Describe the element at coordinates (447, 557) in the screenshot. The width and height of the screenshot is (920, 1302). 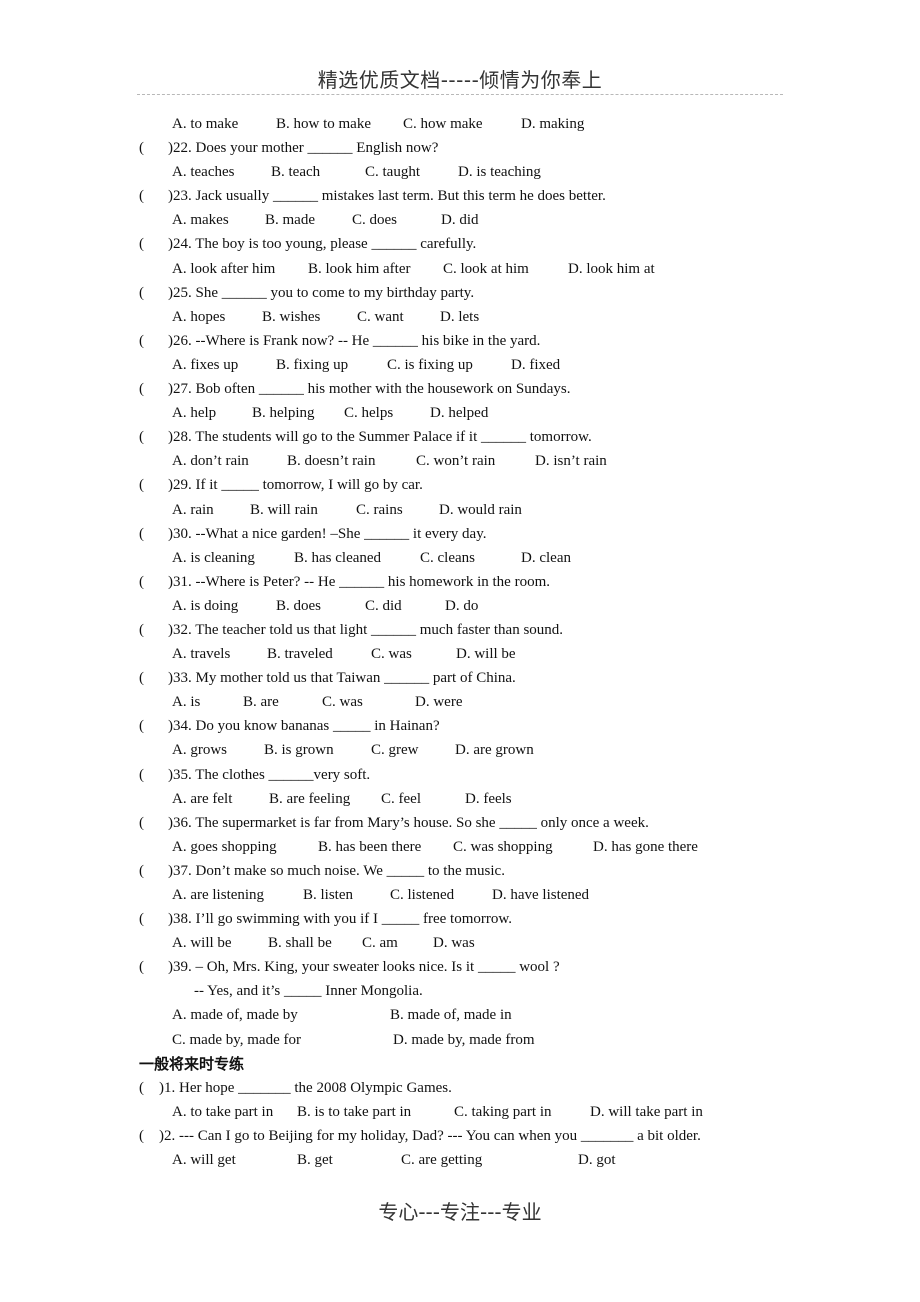
I see `option-c: C. cleans` at that location.